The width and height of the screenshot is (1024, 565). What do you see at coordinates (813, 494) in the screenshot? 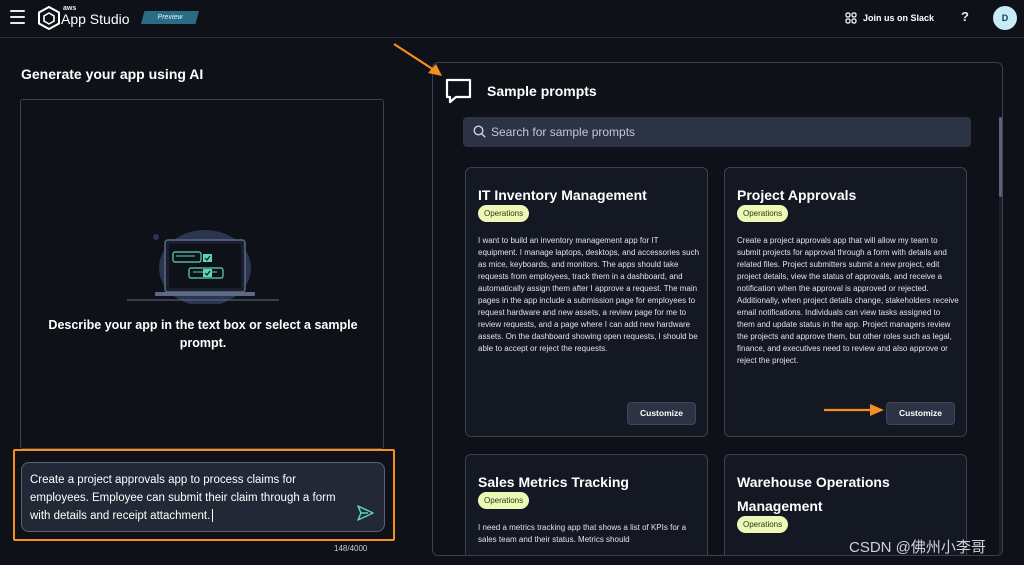
I see `card-title: Warehouse Operations Management` at bounding box center [813, 494].